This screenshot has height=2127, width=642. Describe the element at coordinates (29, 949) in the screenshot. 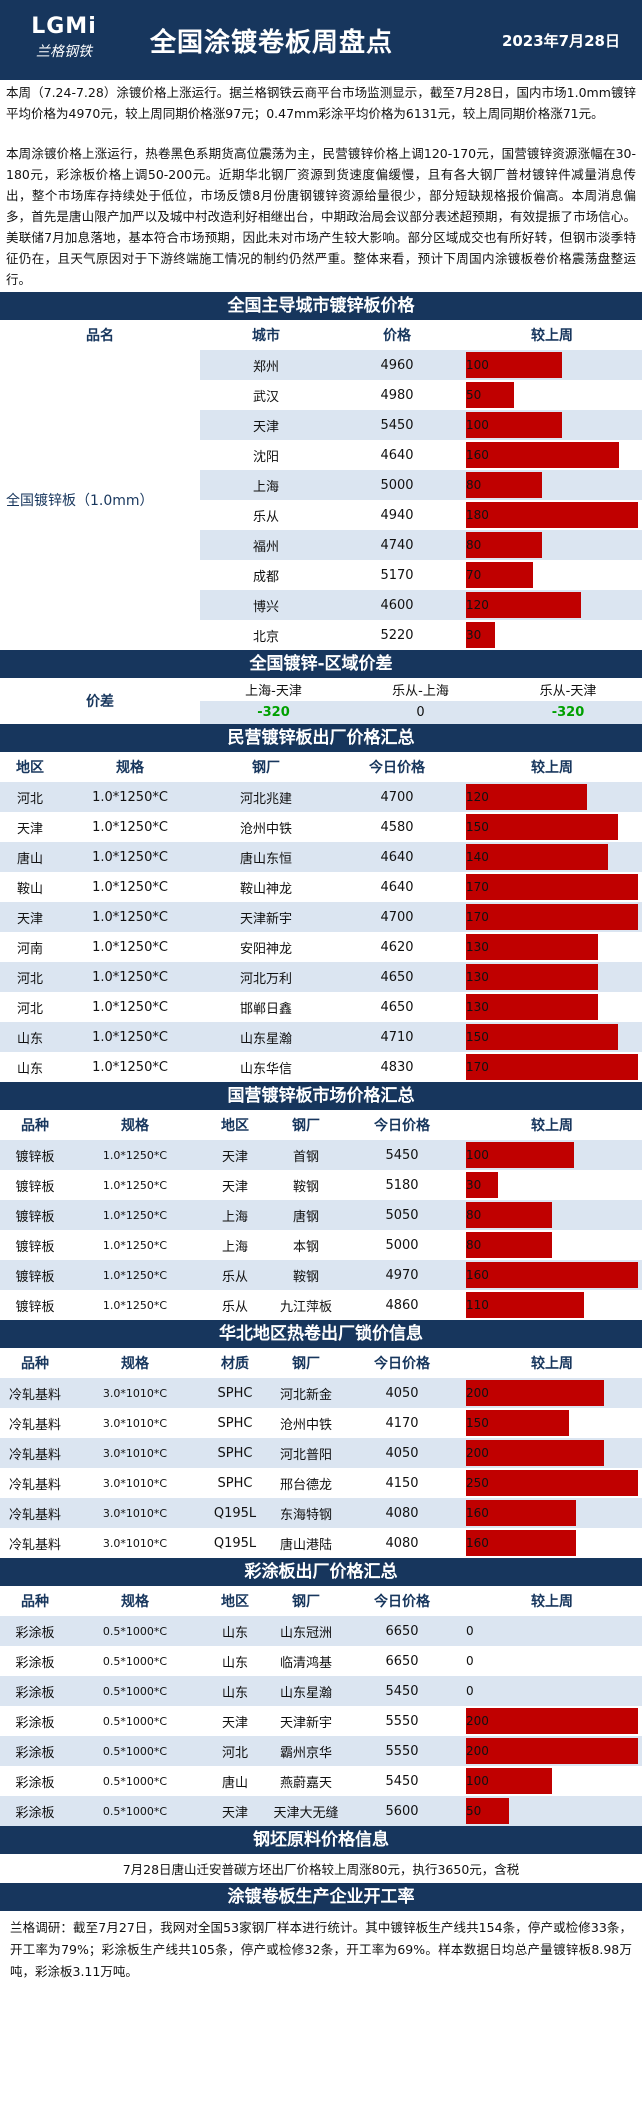

I see `region: 河南` at that location.